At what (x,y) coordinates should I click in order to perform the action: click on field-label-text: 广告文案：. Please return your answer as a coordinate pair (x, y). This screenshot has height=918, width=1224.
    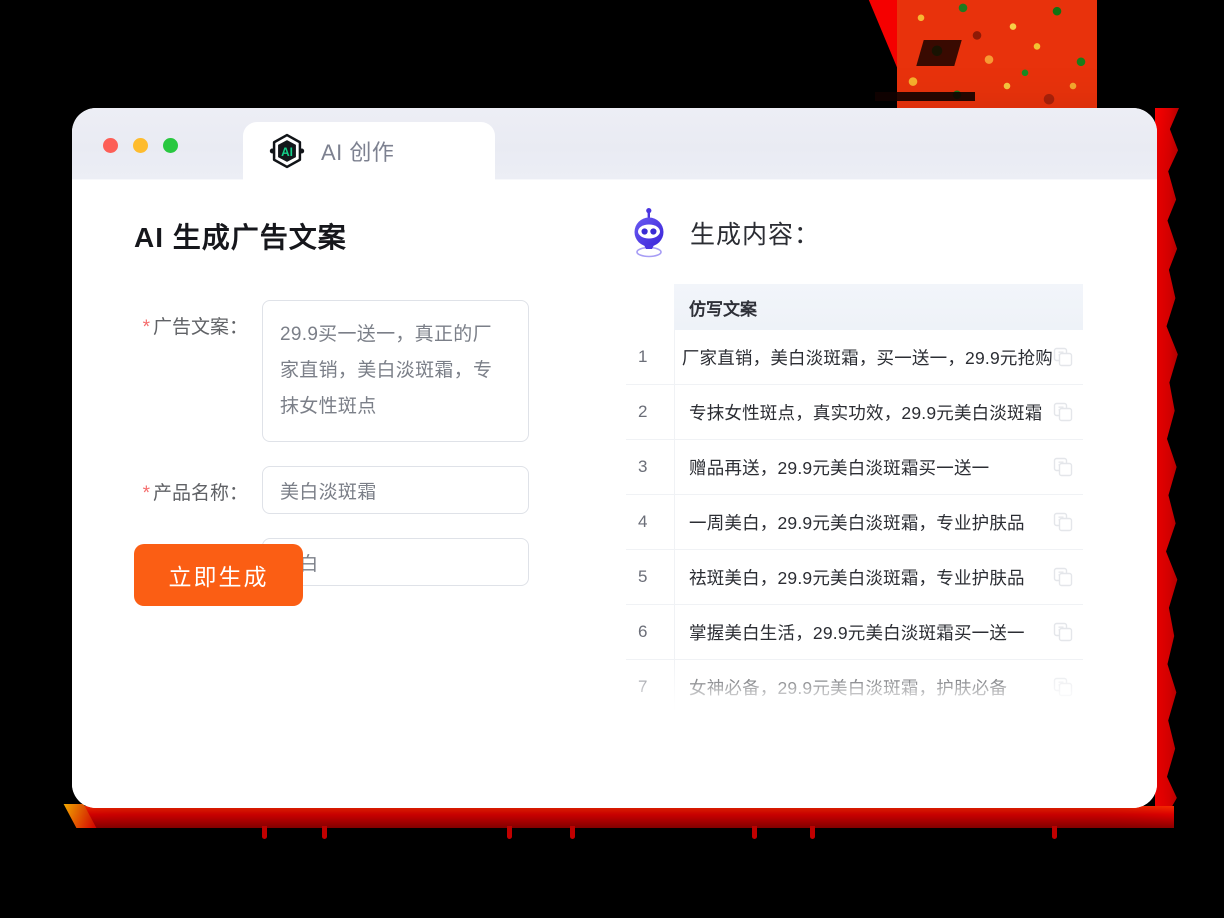
    Looking at the image, I should click on (200, 327).